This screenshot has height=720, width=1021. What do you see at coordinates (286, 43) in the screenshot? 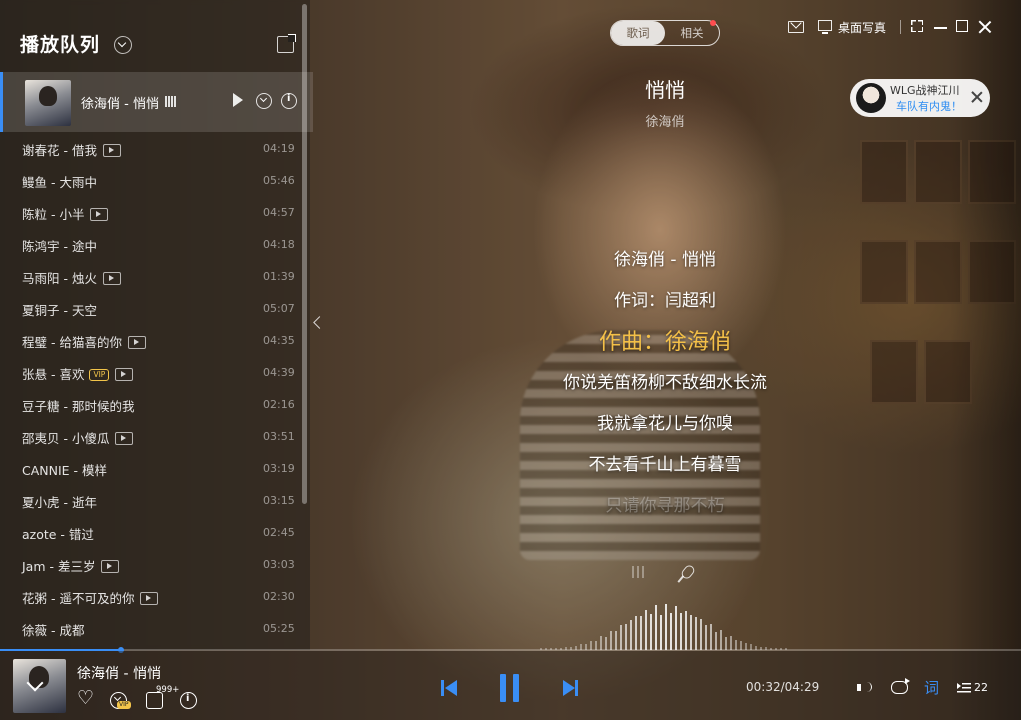
I see `share-icon` at bounding box center [286, 43].